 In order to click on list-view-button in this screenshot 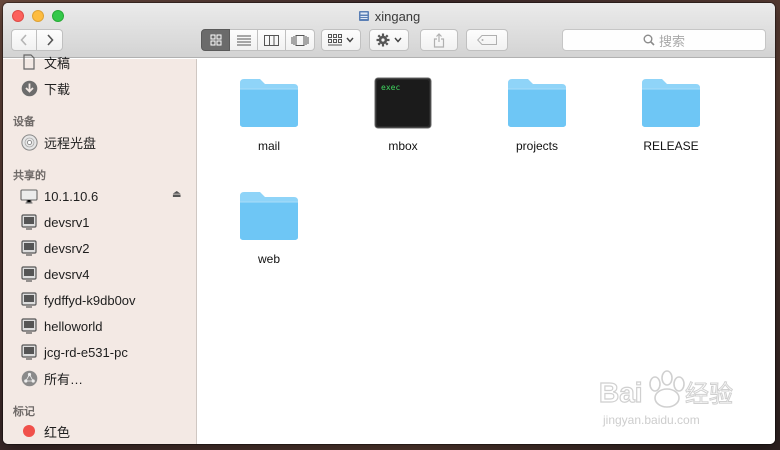, I will do `click(244, 40)`.